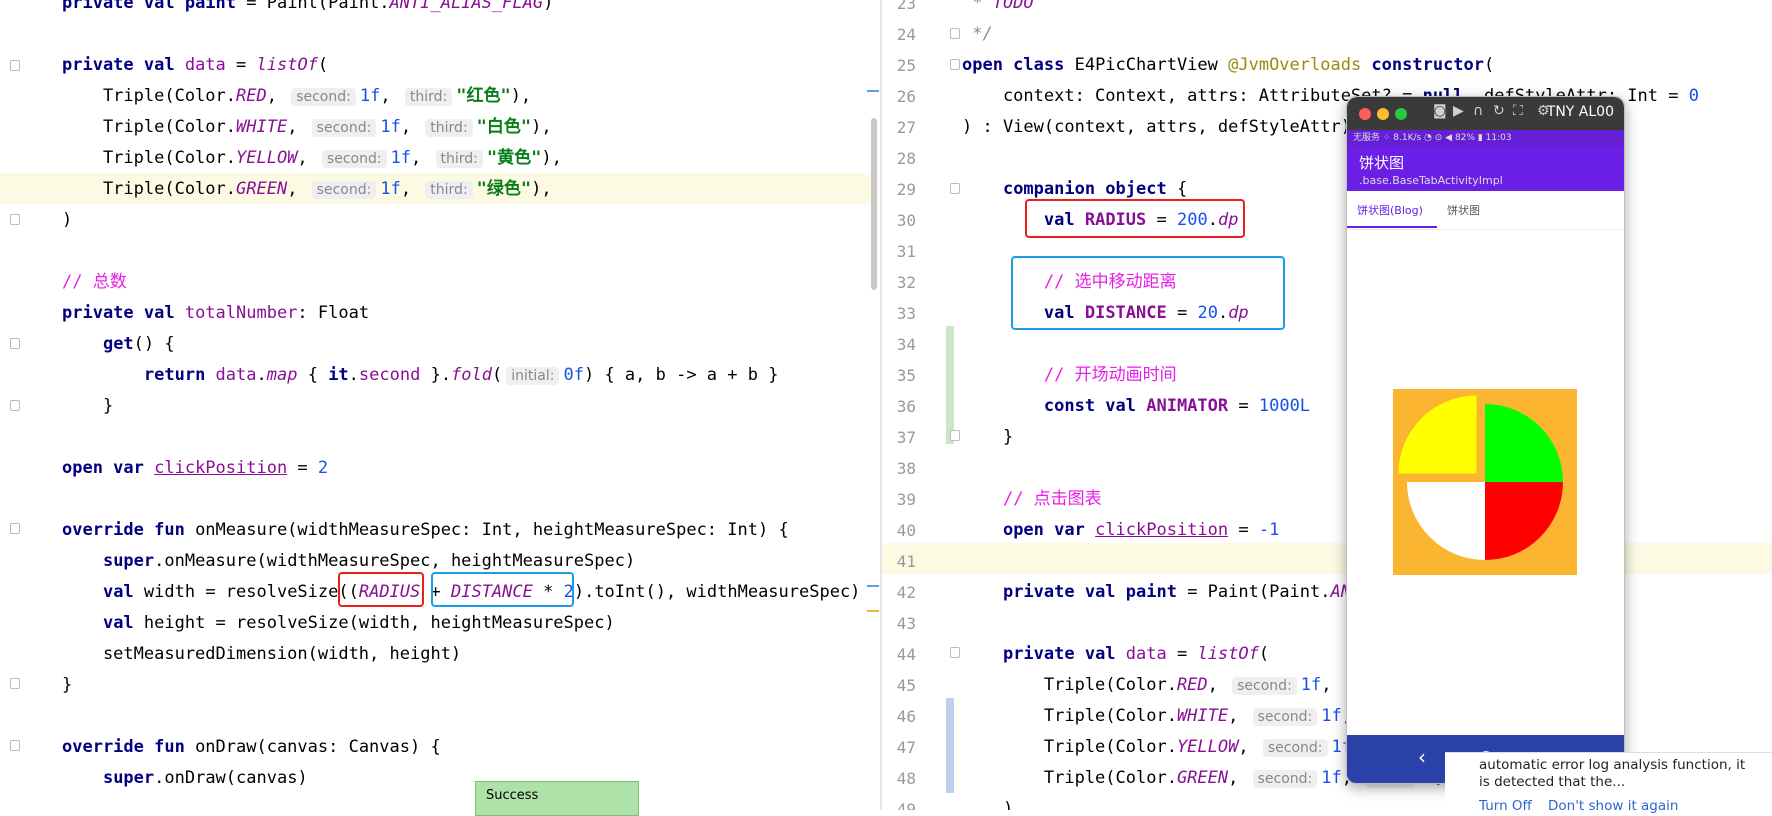  What do you see at coordinates (1463, 210) in the screenshot?
I see `tab-pie: 饼状图` at bounding box center [1463, 210].